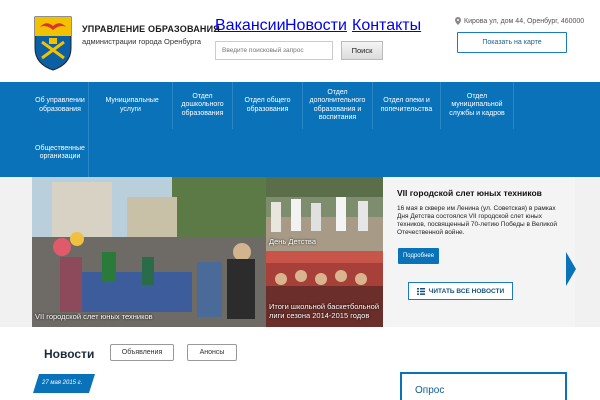 The image size is (600, 400). I want to click on location-pin-icon, so click(458, 21).